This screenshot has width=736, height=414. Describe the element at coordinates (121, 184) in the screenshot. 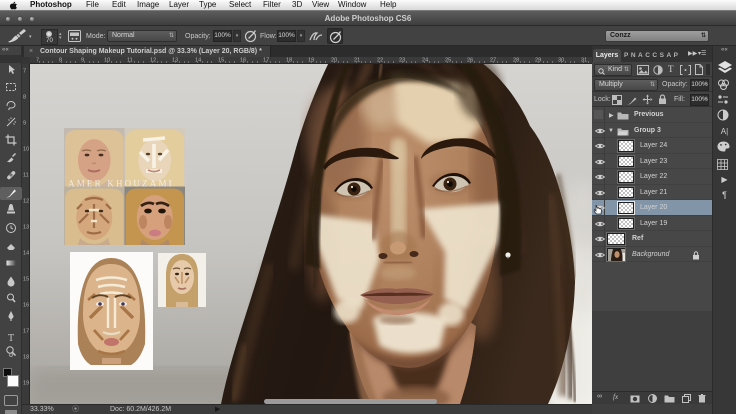

I see `svg-text: AMER KHOUZAMI` at that location.